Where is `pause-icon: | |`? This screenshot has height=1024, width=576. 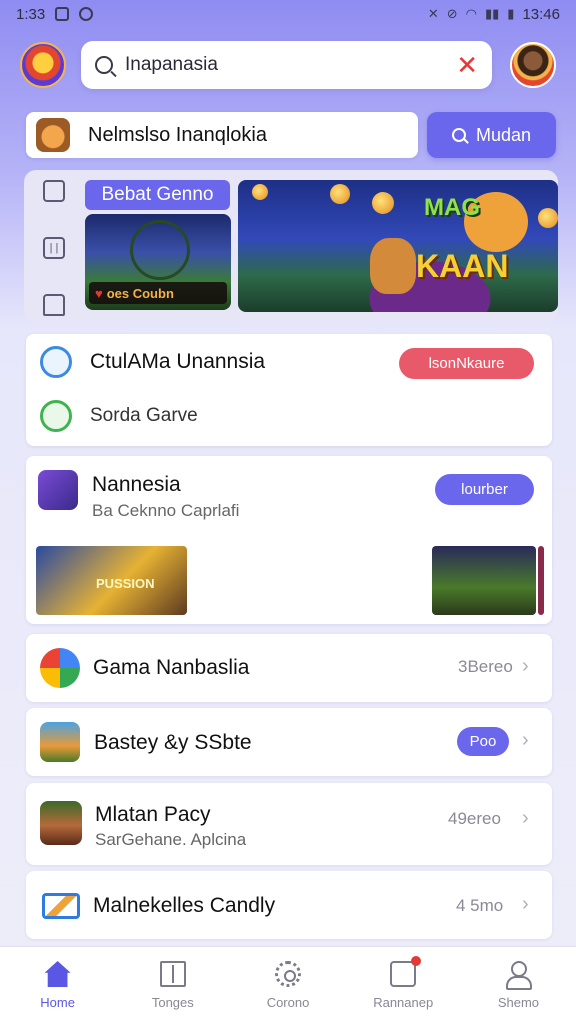
pause-icon: | | is located at coordinates (54, 248).